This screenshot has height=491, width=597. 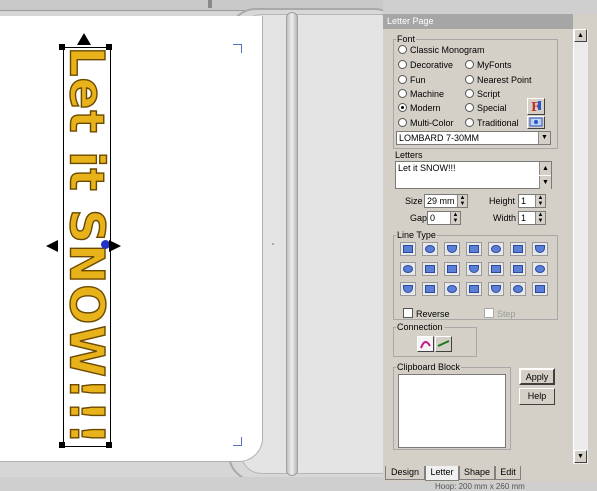 What do you see at coordinates (84, 39) in the screenshot?
I see `rotate-handle-up-icon` at bounding box center [84, 39].